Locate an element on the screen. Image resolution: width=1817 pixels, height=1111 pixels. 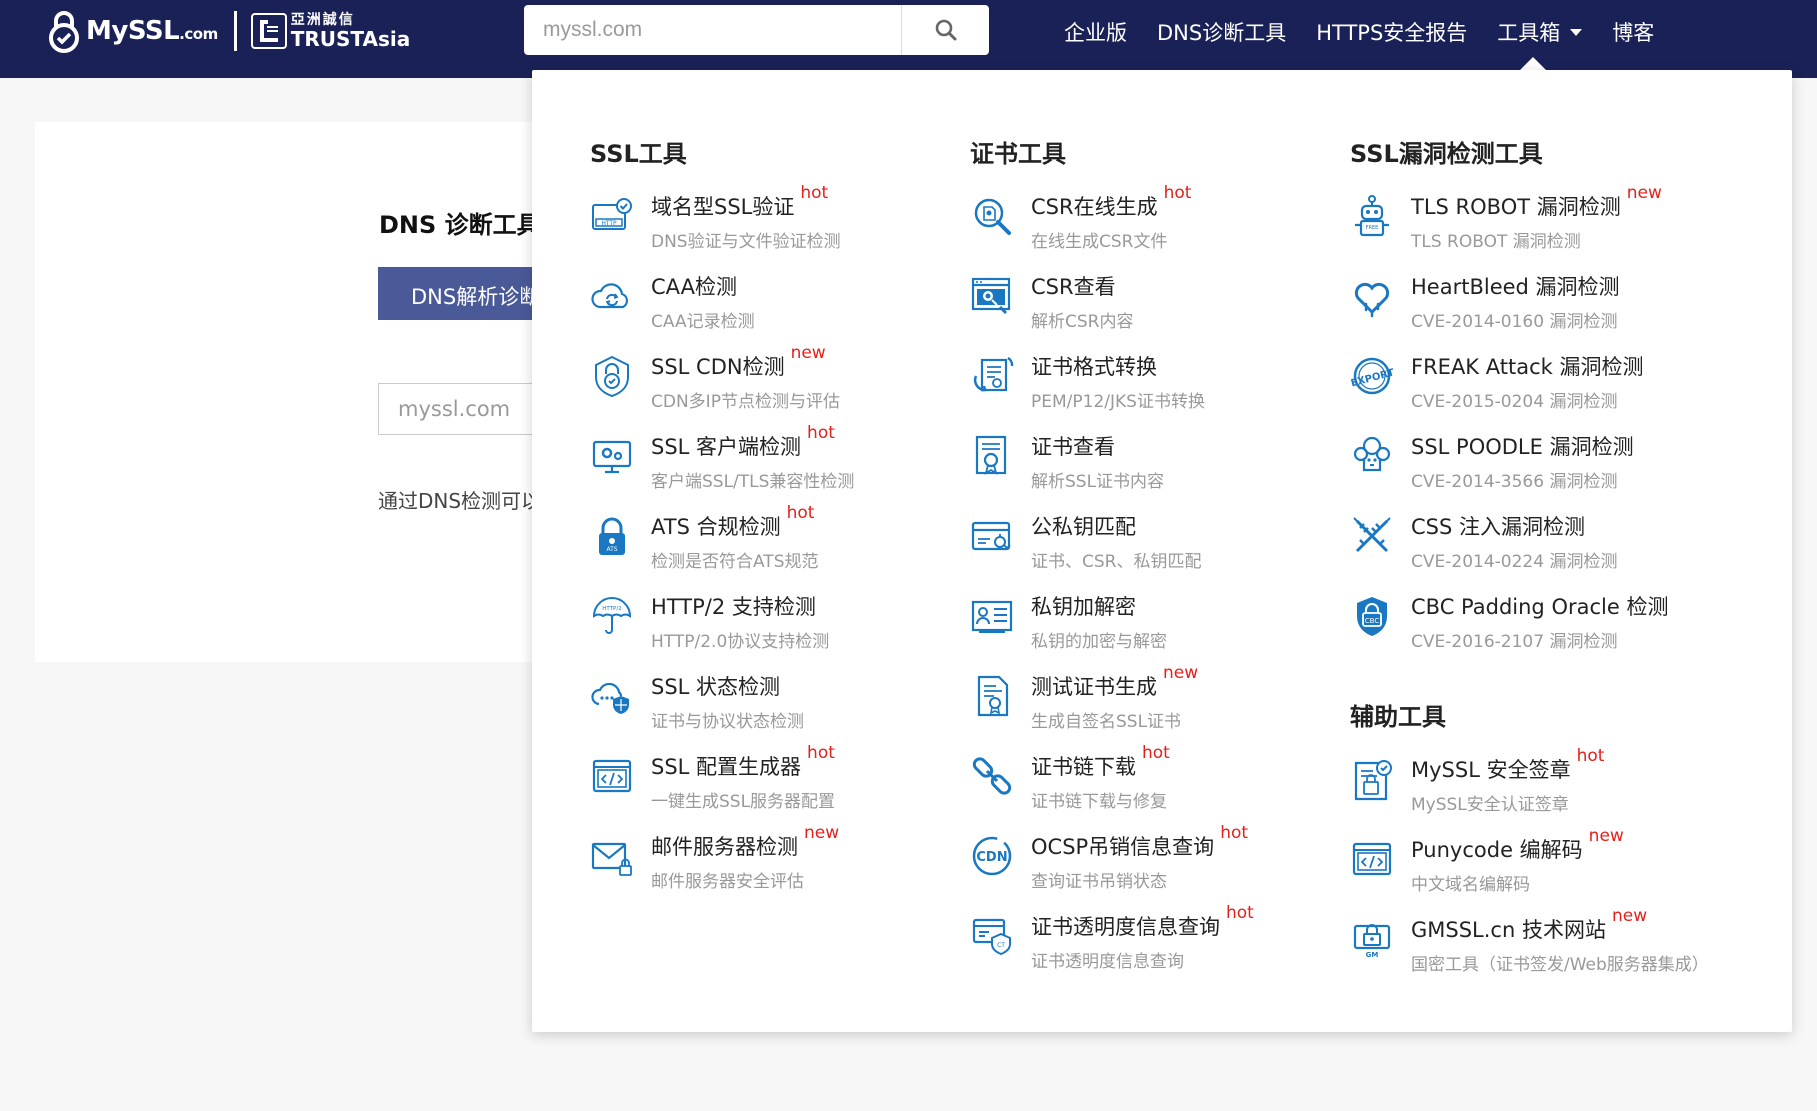
ats-lock-icon: ATS is located at coordinates (612, 536).